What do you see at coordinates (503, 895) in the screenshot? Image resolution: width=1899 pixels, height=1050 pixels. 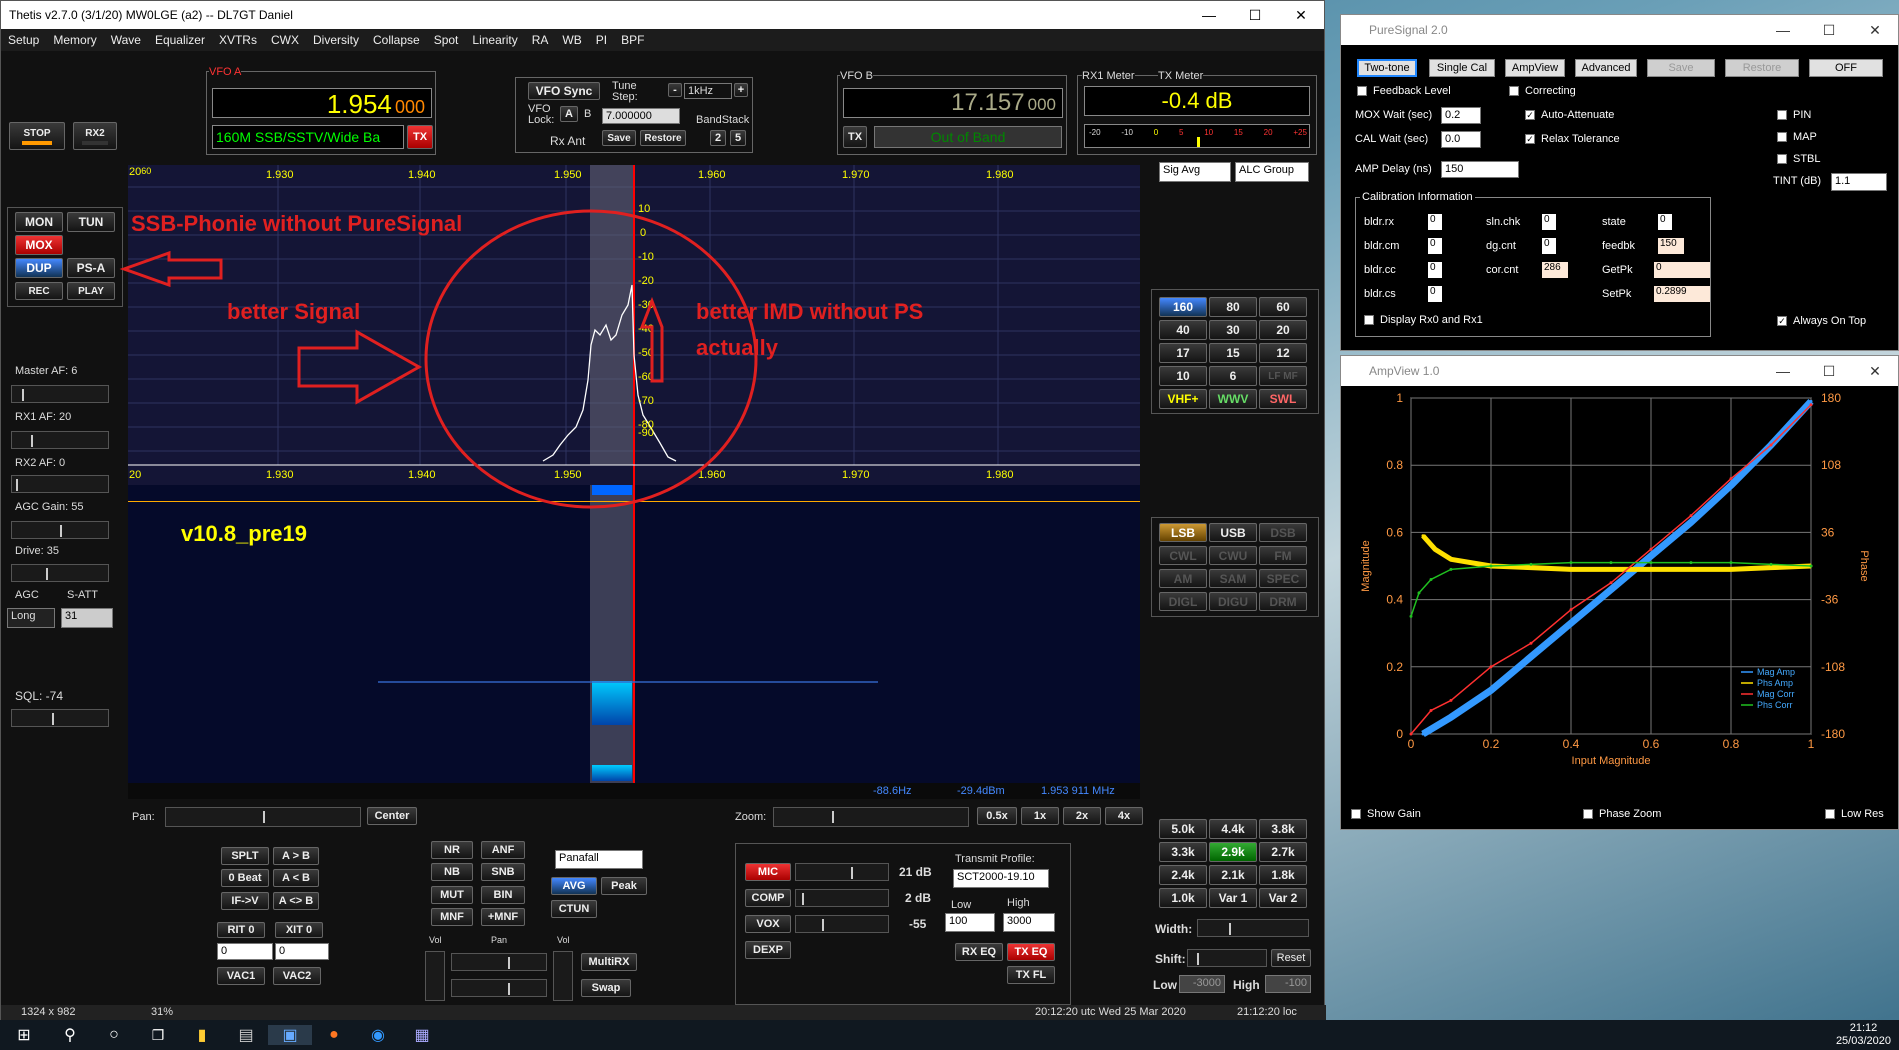 I see `bin-button: BIN` at bounding box center [503, 895].